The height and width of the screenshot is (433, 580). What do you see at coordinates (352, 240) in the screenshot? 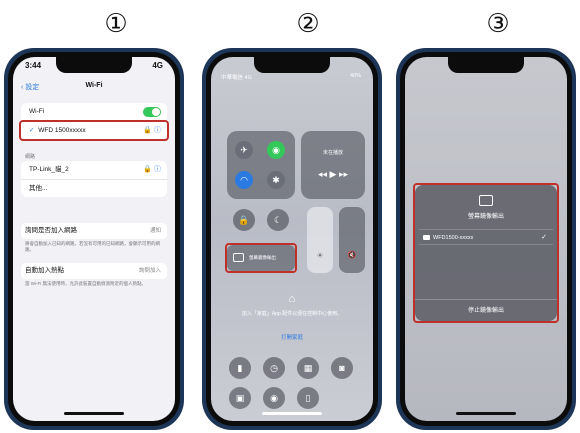
I see `volume-slider: 🔇` at bounding box center [352, 240].